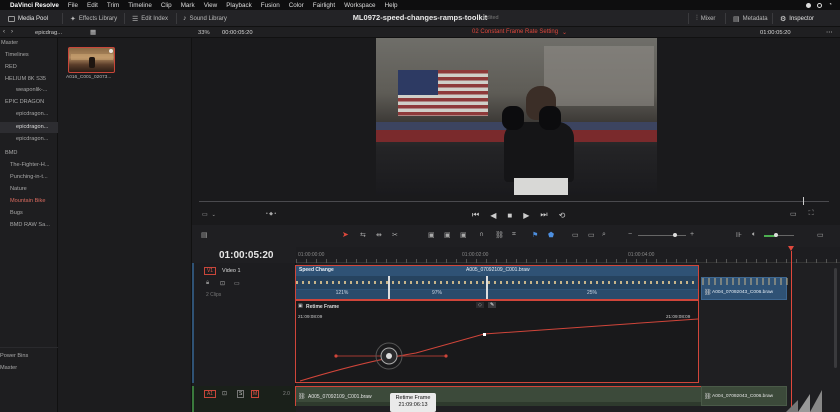 This screenshot has height=412, width=840. Describe the element at coordinates (431, 235) in the screenshot. I see `insert-clip-icon: ▣` at that location.